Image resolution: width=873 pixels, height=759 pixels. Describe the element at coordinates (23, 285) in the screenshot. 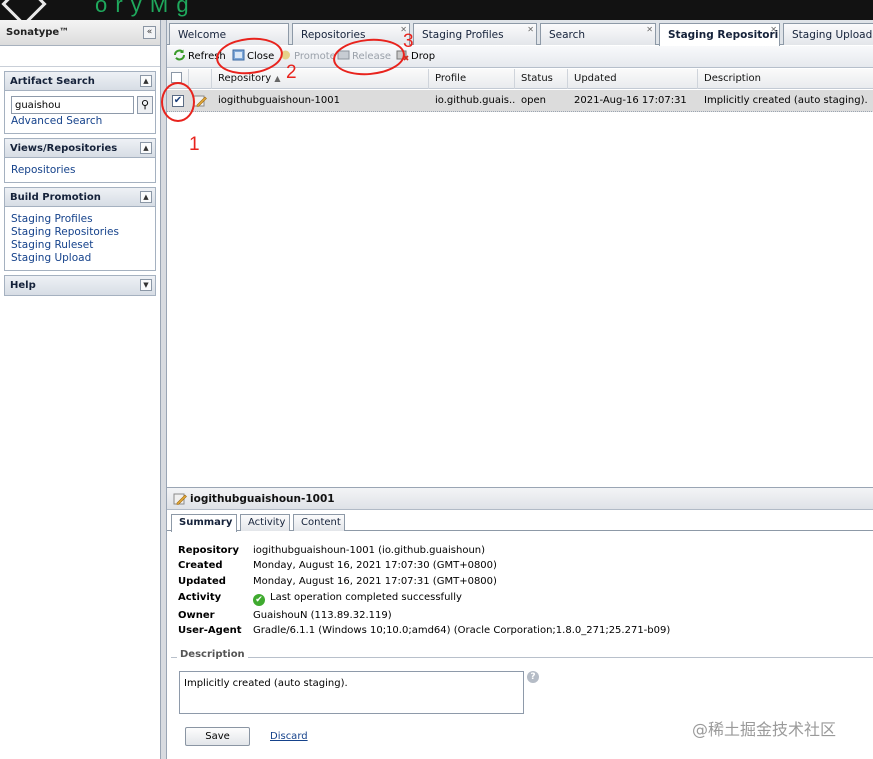

I see `help-title: Help` at that location.